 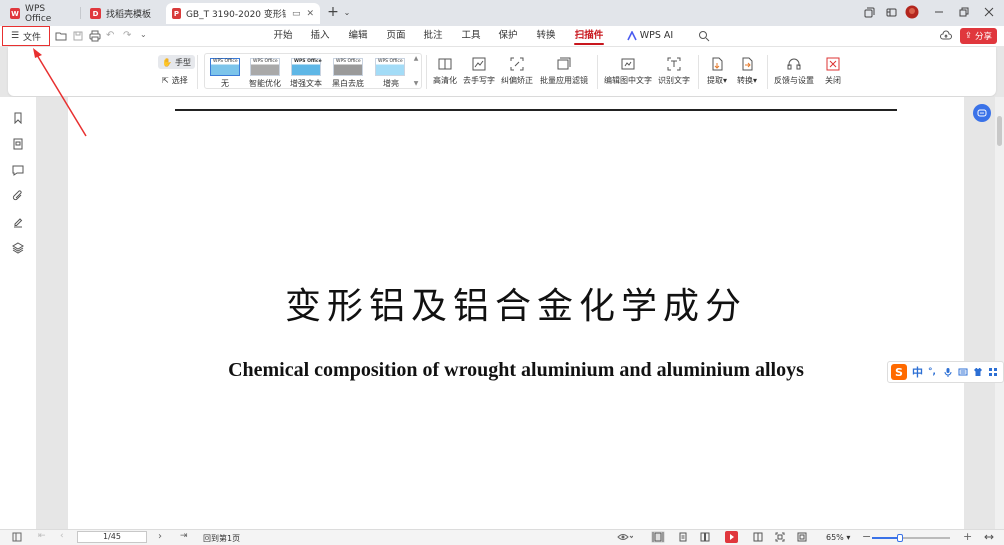 I want to click on restore-layout-icon, so click(x=869, y=12).